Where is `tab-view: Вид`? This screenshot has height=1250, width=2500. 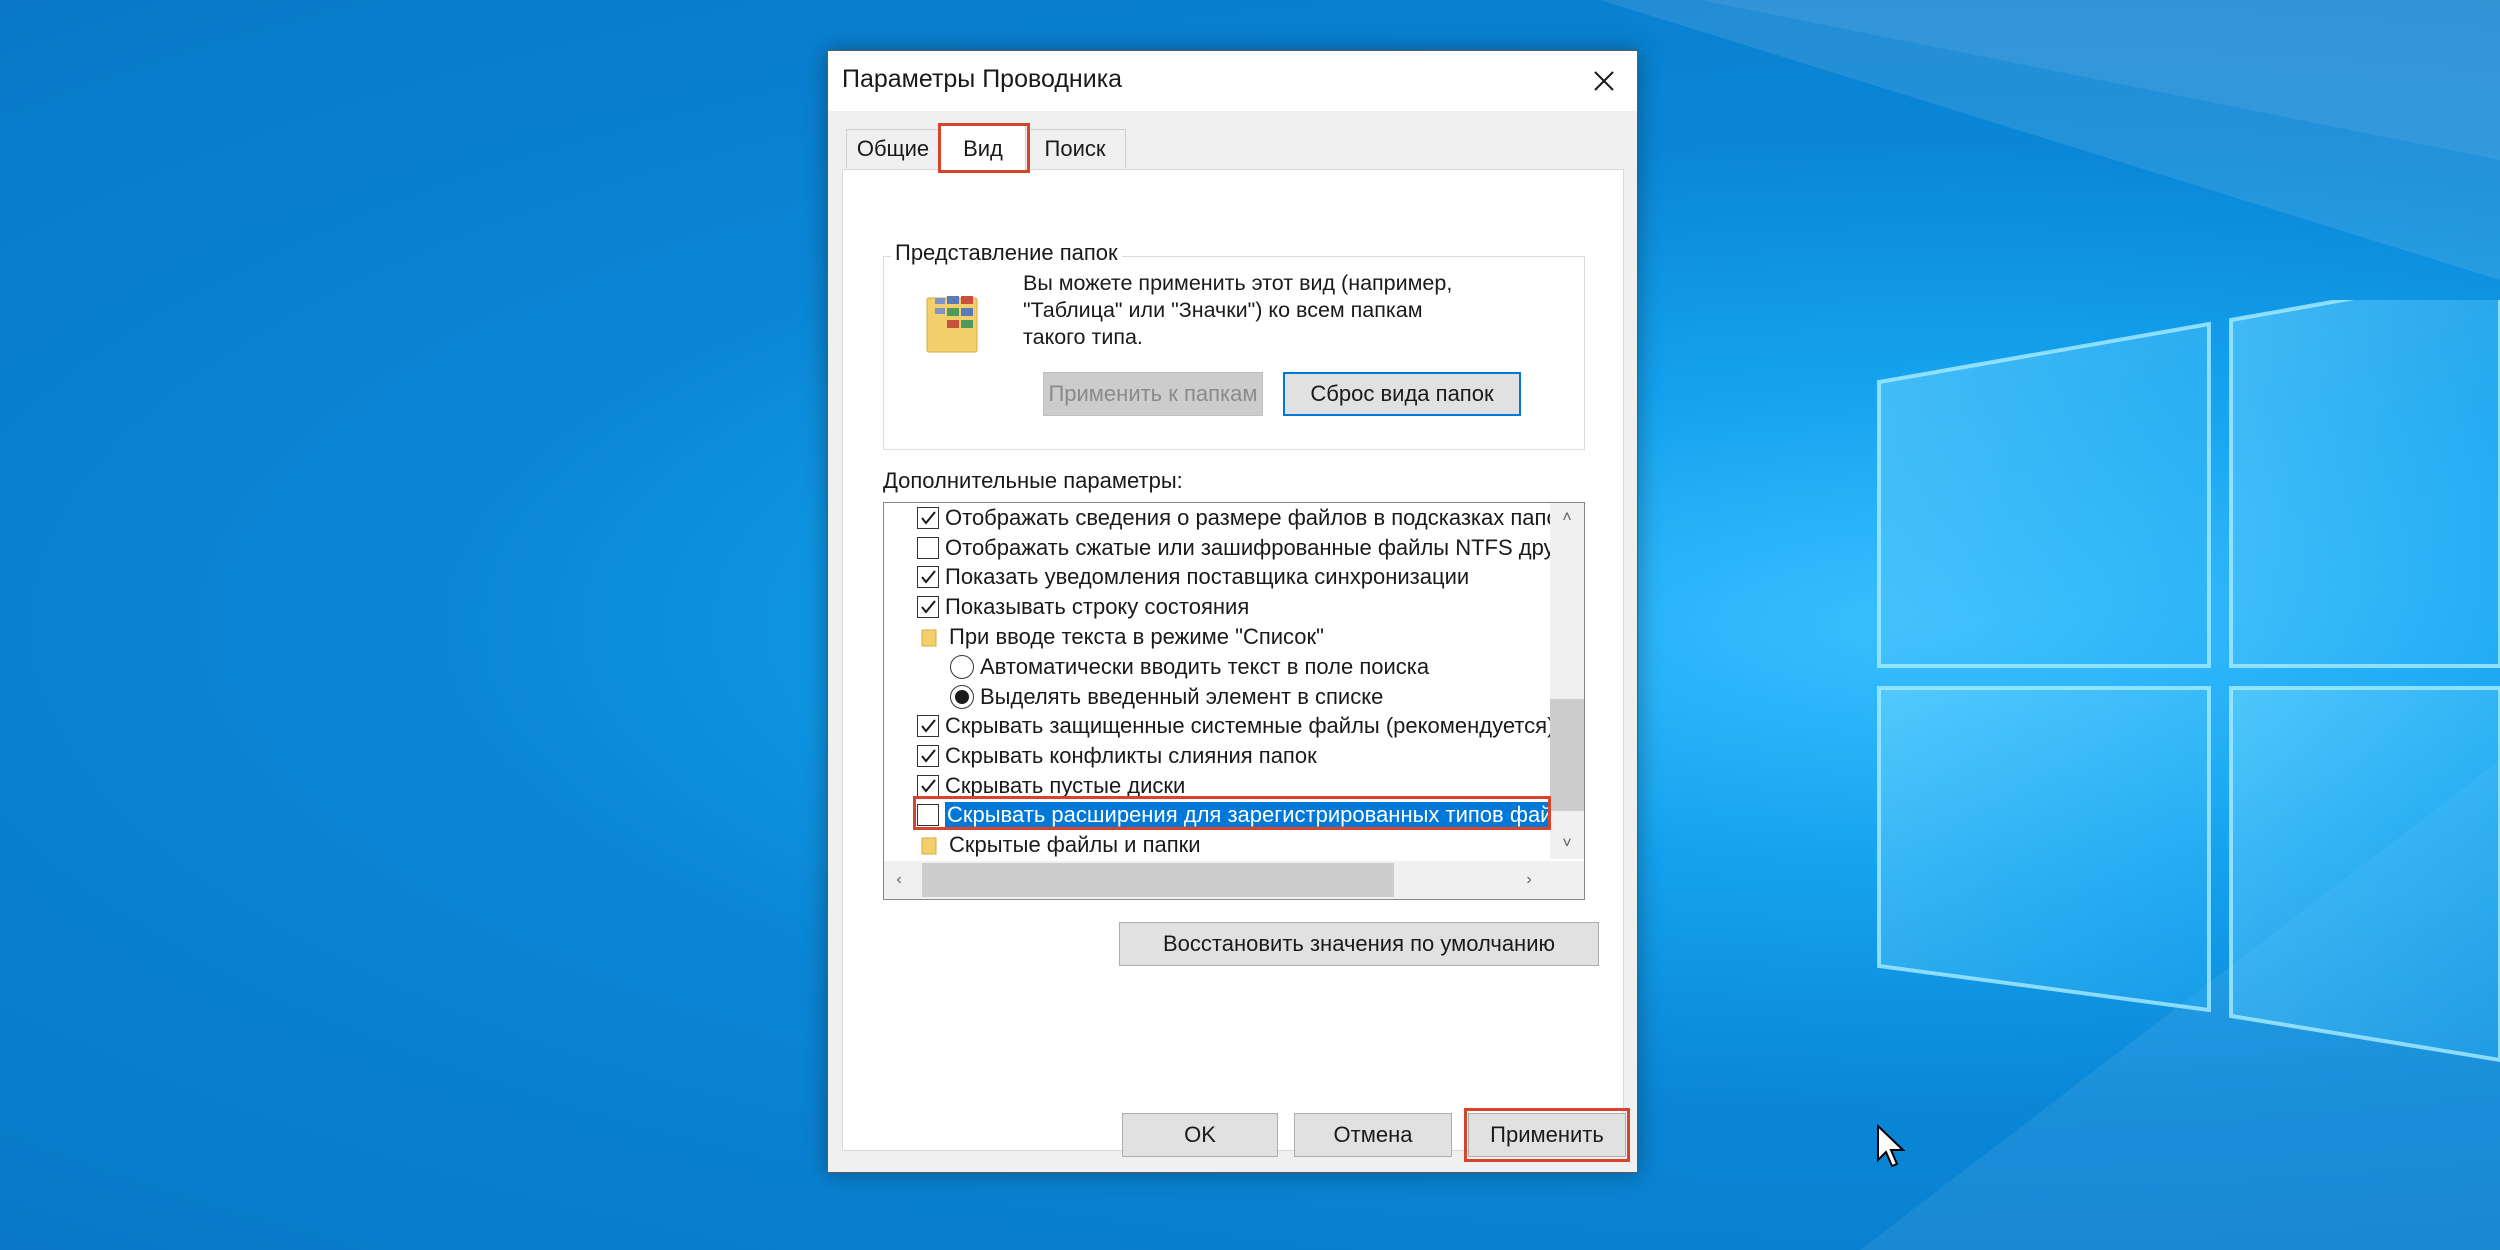
tab-view: Вид is located at coordinates (983, 148).